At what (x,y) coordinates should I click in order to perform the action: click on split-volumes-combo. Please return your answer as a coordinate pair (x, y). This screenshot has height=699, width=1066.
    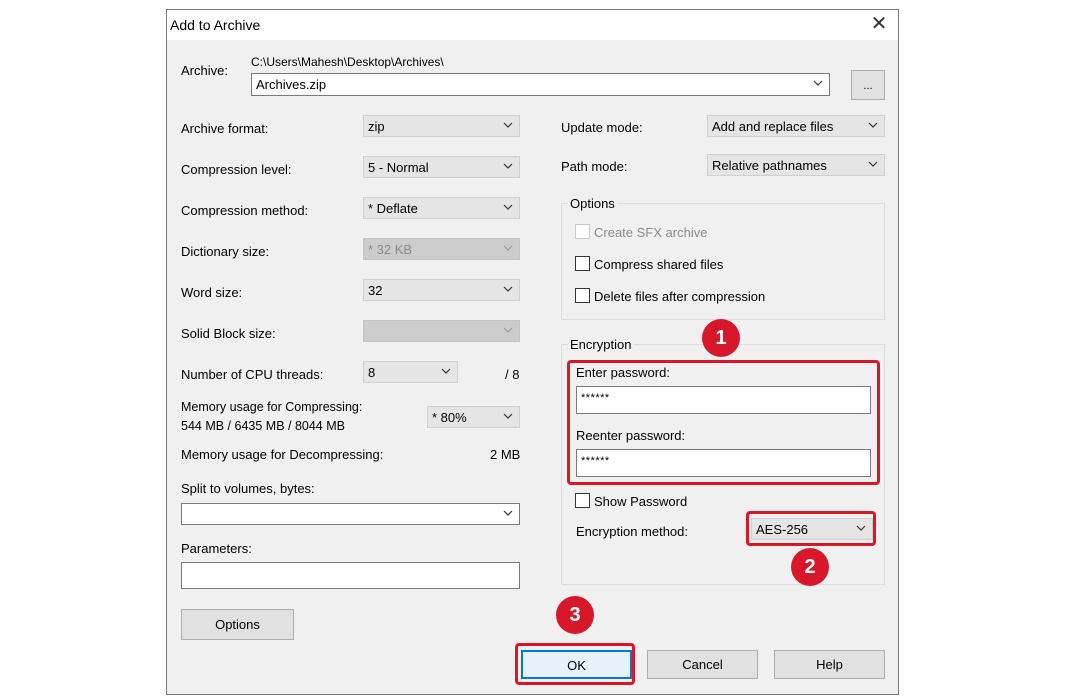
    Looking at the image, I should click on (350, 514).